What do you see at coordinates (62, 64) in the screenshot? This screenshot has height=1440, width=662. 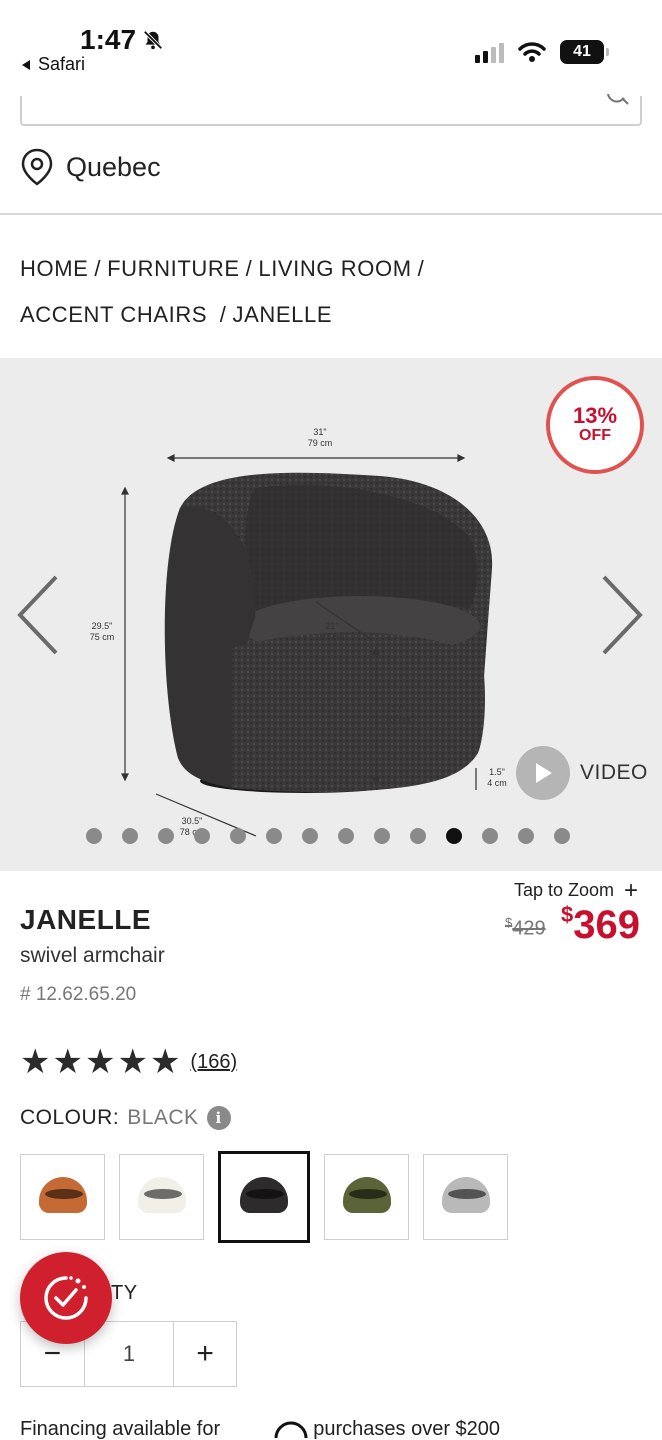 I see `back-app-label: Safari` at bounding box center [62, 64].